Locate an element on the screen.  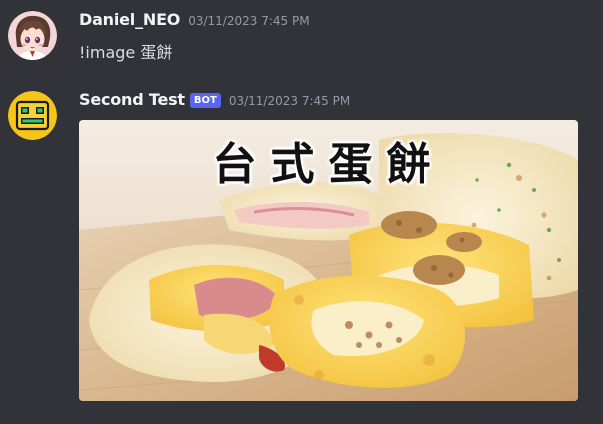
anime-boy-avatar-icon is located at coordinates (32, 35).